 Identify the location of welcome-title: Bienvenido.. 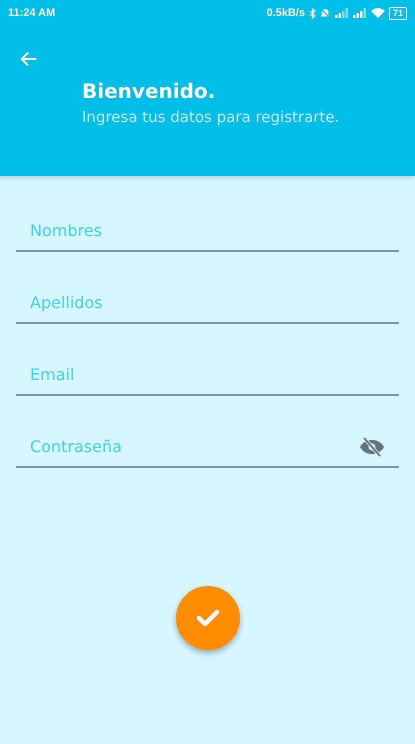
(149, 91).